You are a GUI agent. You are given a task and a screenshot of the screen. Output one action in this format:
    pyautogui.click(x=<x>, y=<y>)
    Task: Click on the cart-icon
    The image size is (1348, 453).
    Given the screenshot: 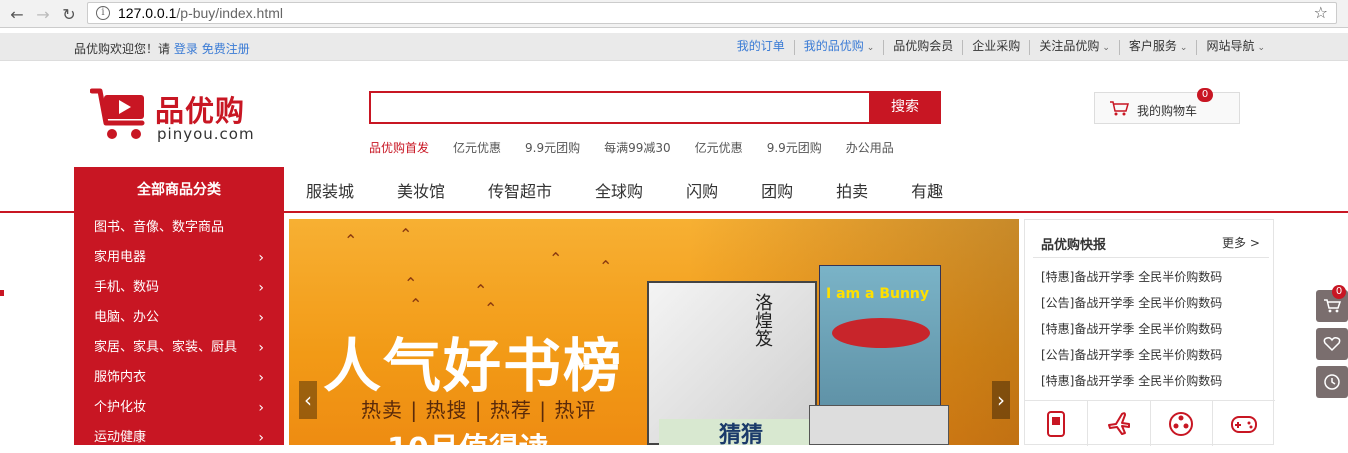 What is the action you would take?
    pyautogui.click(x=1119, y=108)
    